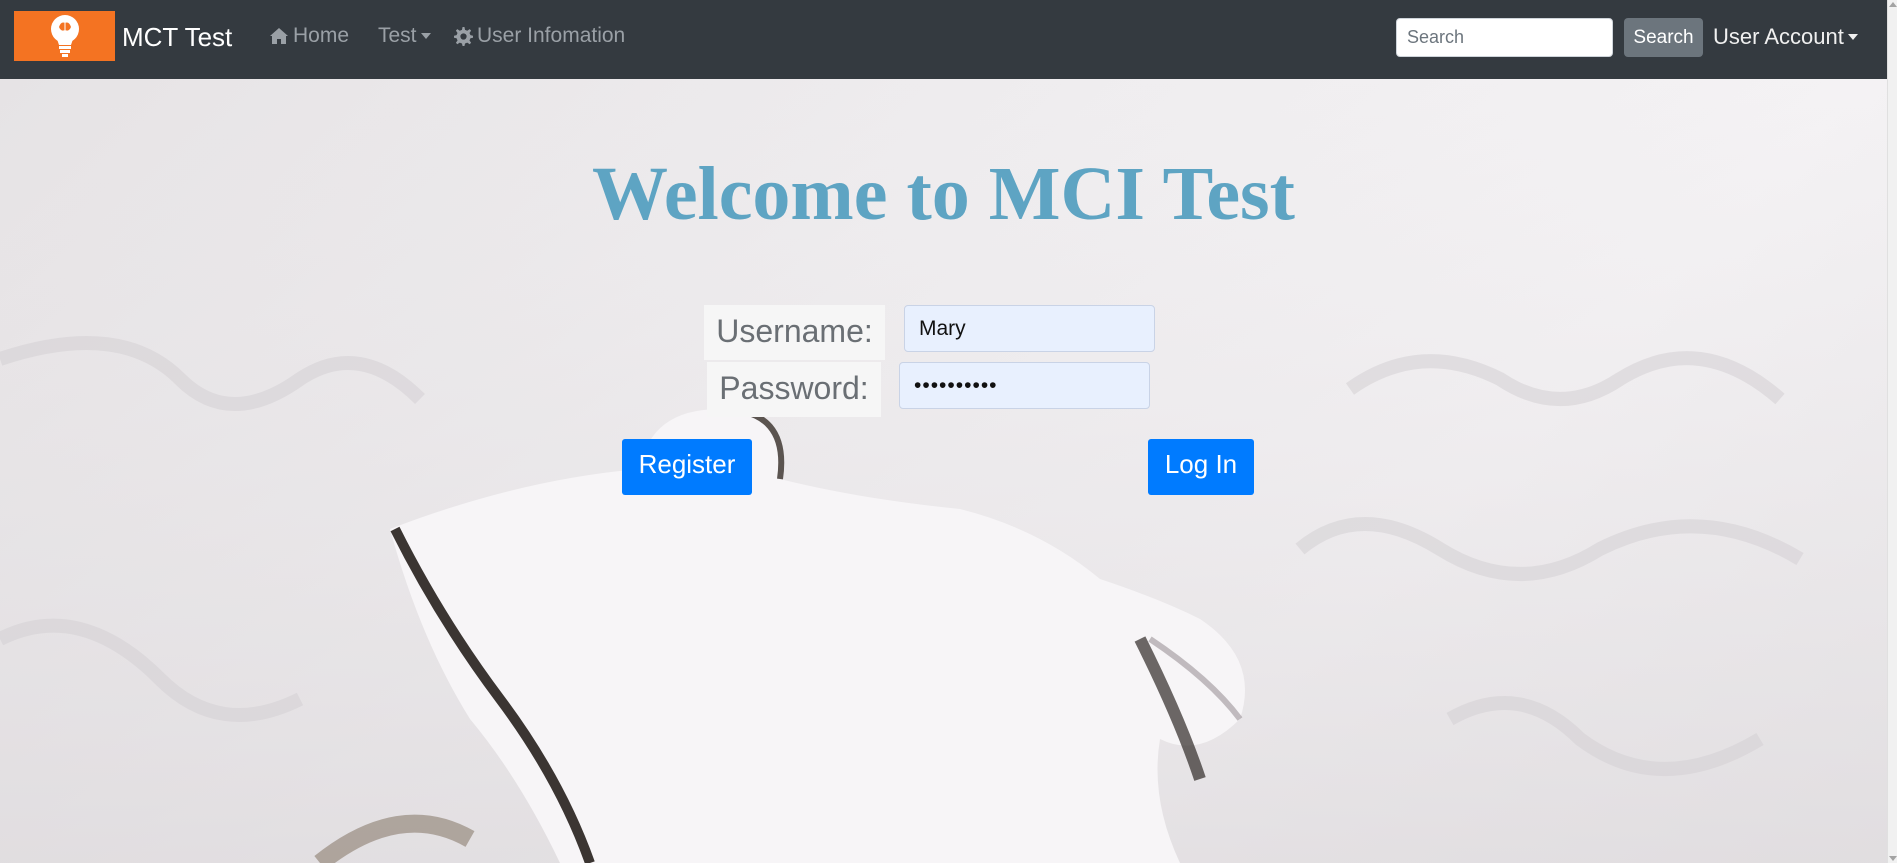 The image size is (1897, 863). What do you see at coordinates (321, 35) in the screenshot?
I see `nav-home-label: Home` at bounding box center [321, 35].